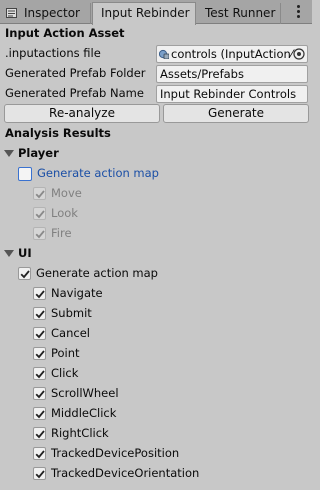  Describe the element at coordinates (71, 313) in the screenshot. I see `action-label: Submit` at that location.